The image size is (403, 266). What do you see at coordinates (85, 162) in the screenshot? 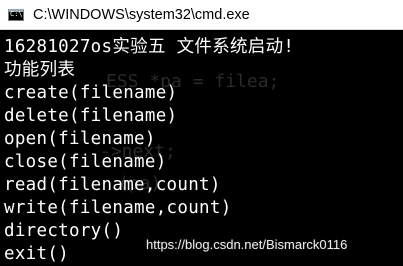
I see `console-line-close: close(filename)` at bounding box center [85, 162].